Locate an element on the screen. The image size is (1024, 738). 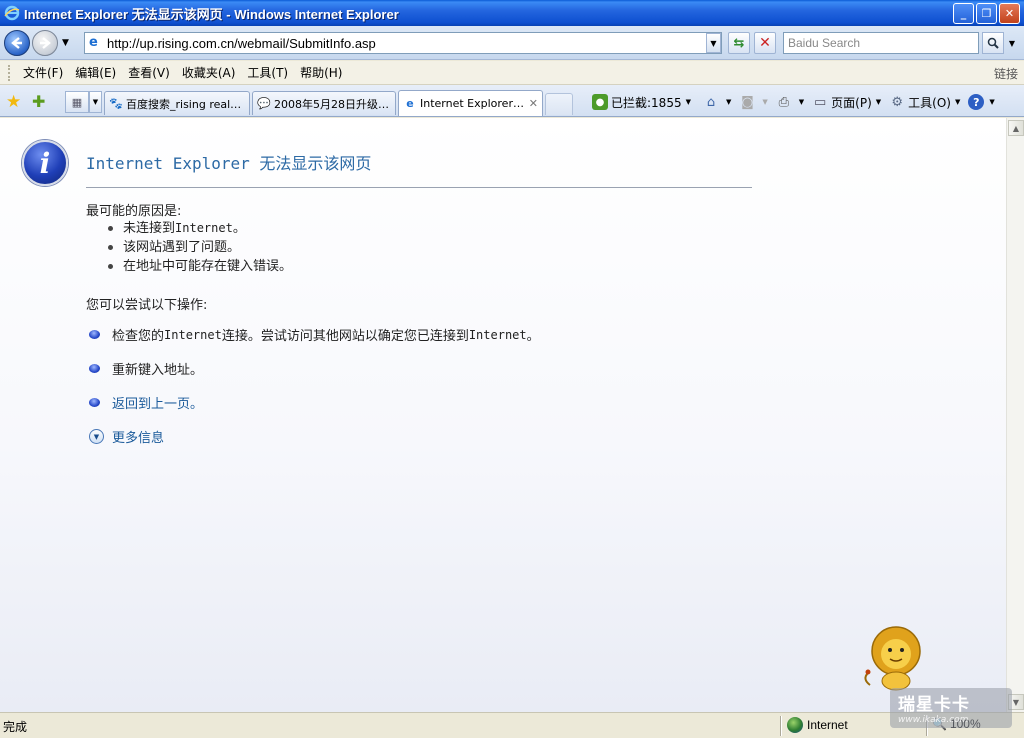
quick-tabs-button: ▦ is located at coordinates (77, 102).